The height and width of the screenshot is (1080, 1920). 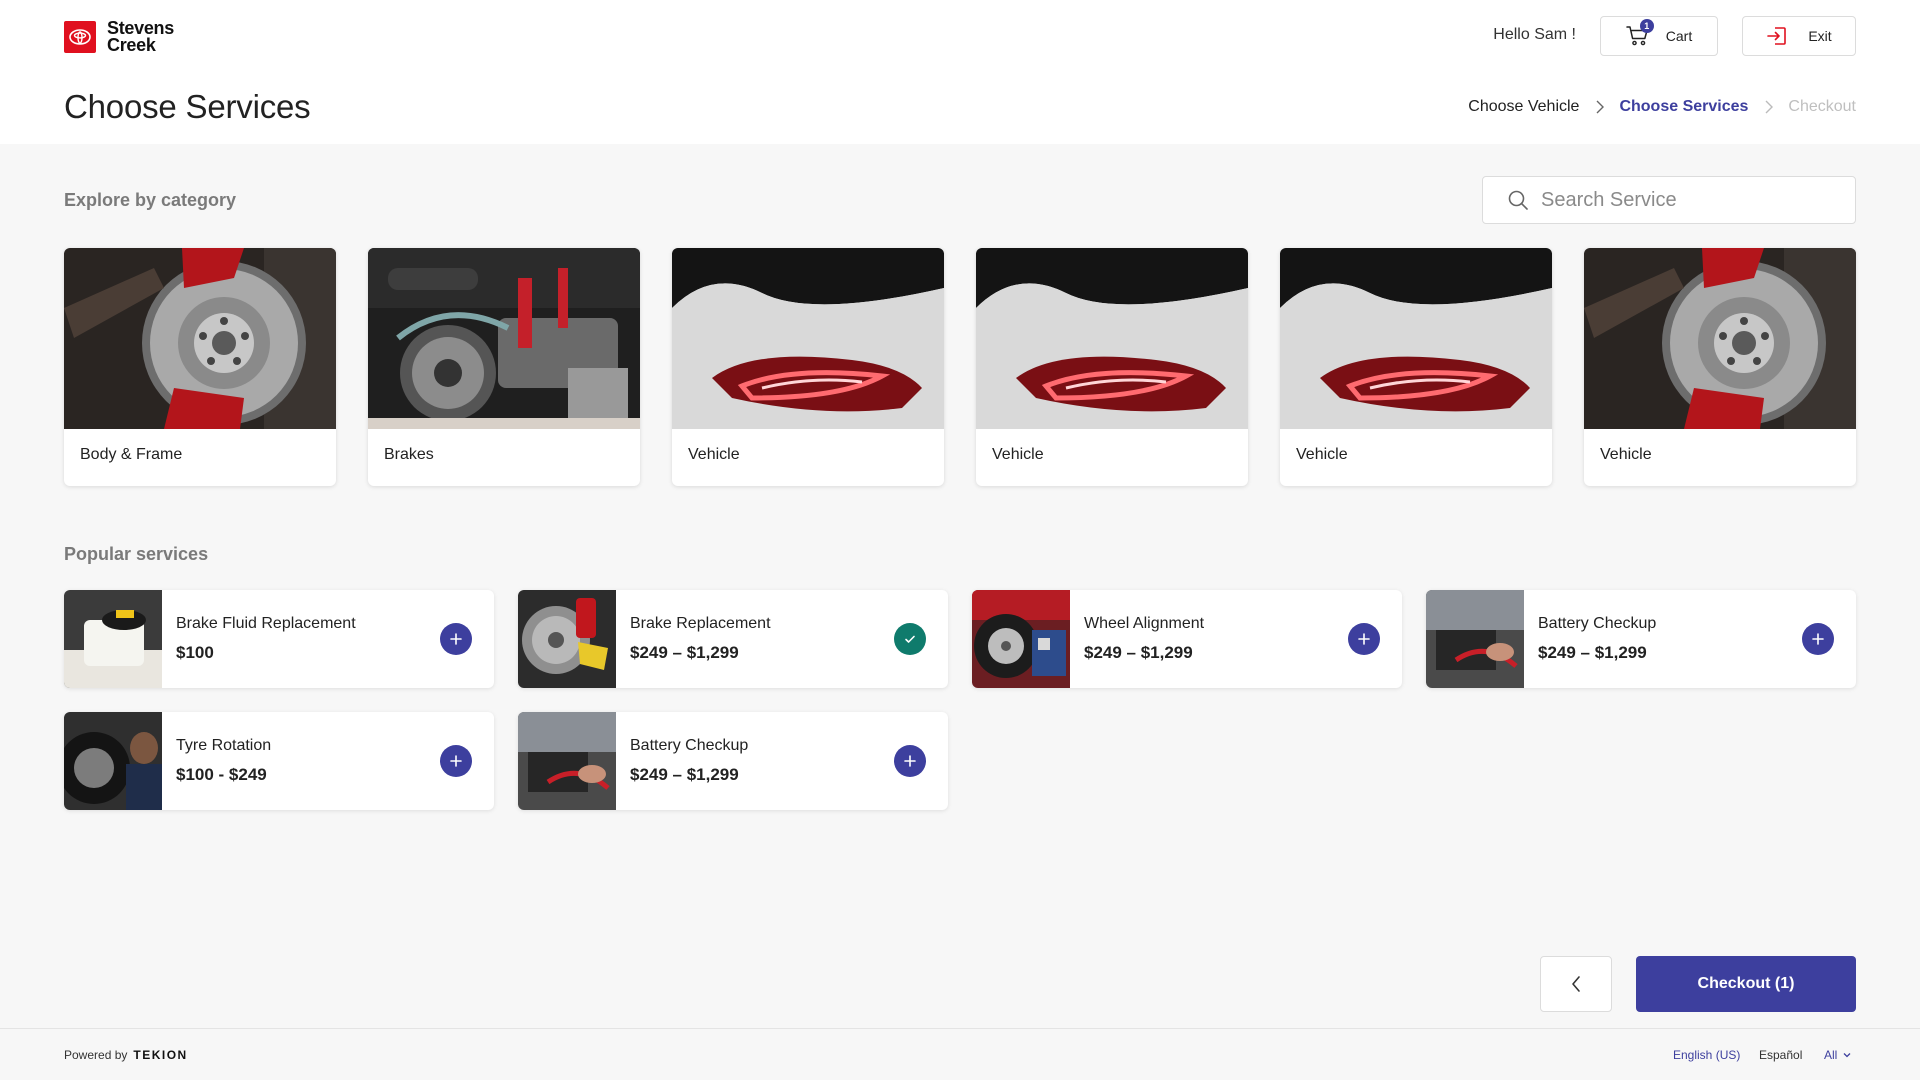 I want to click on toyota-logo-icon, so click(x=80, y=37).